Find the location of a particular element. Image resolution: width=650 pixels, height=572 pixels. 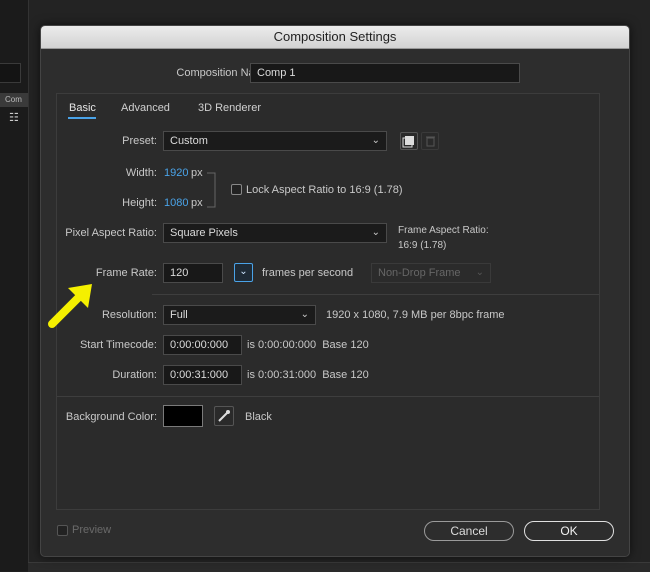

duration-label: Duration: is located at coordinates (134, 375).